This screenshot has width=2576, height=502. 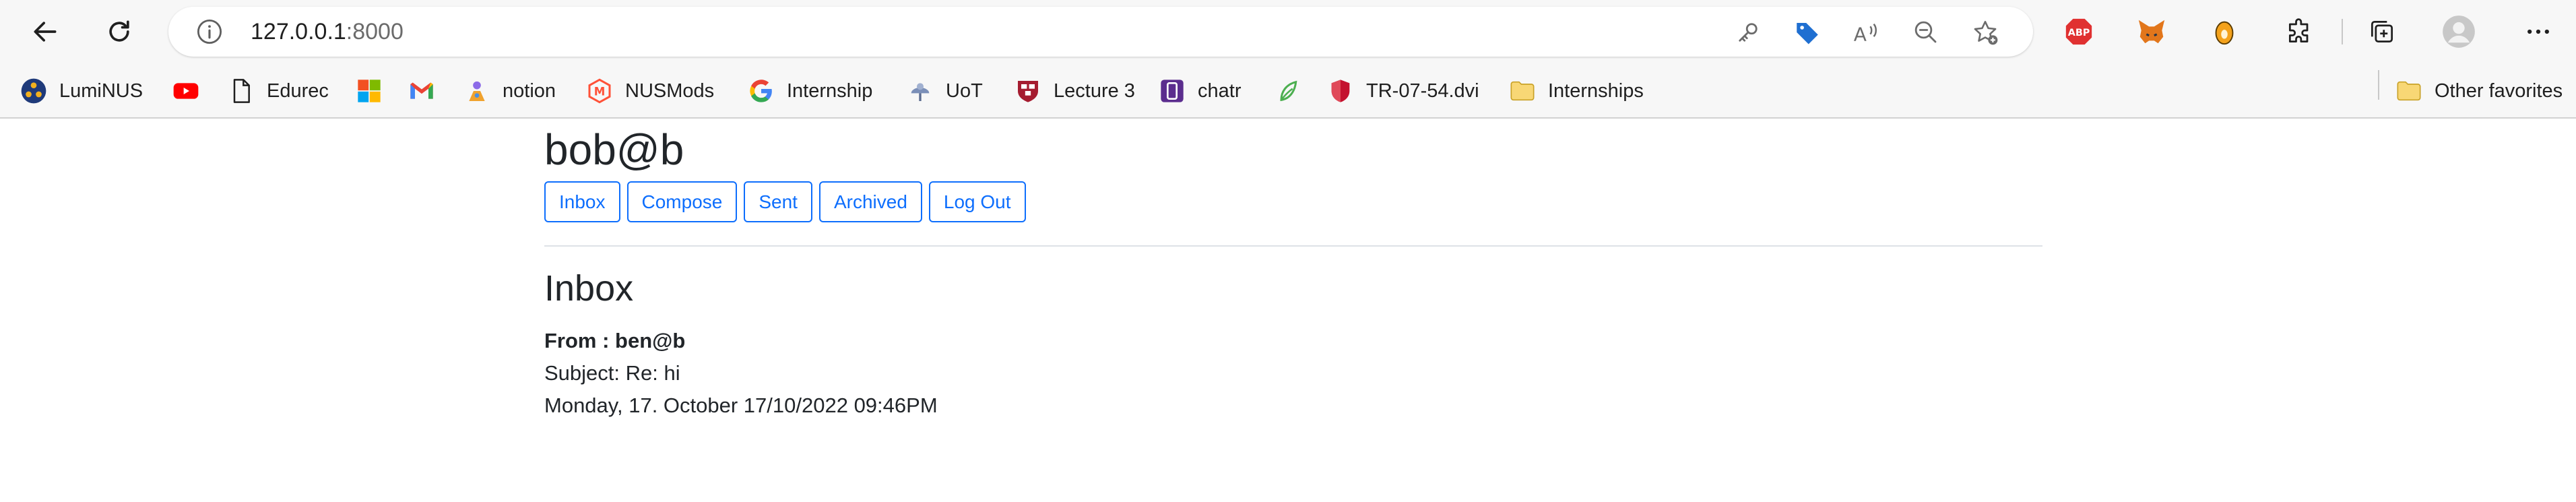 I want to click on zoom-out-icon, so click(x=1926, y=32).